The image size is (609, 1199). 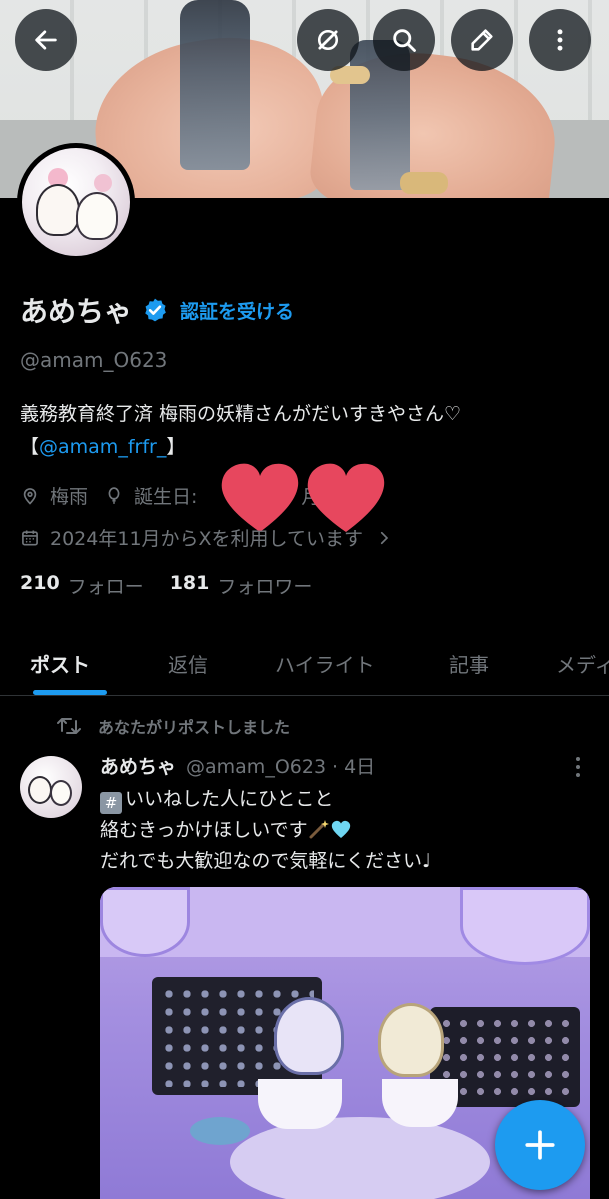 I want to click on tab-articles: 記事, so click(x=469, y=663).